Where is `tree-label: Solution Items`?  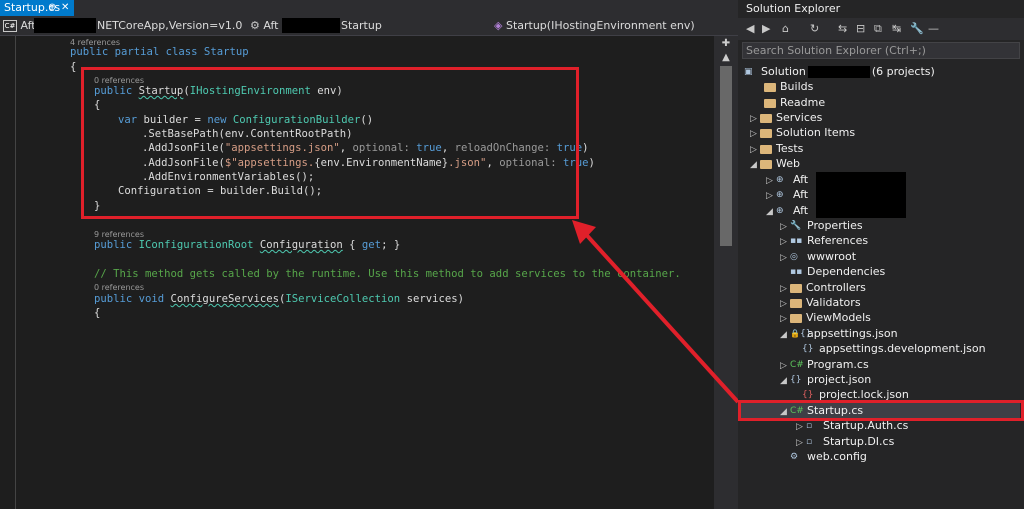 tree-label: Solution Items is located at coordinates (816, 132).